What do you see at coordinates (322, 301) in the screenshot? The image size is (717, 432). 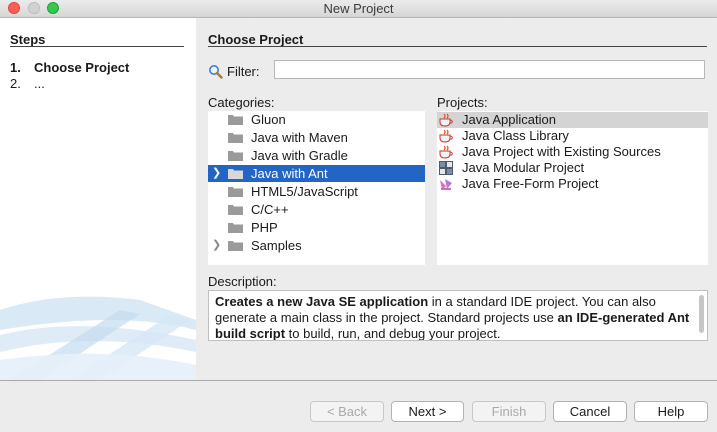 I see `description-bold-1: Creates a new Java SE application` at bounding box center [322, 301].